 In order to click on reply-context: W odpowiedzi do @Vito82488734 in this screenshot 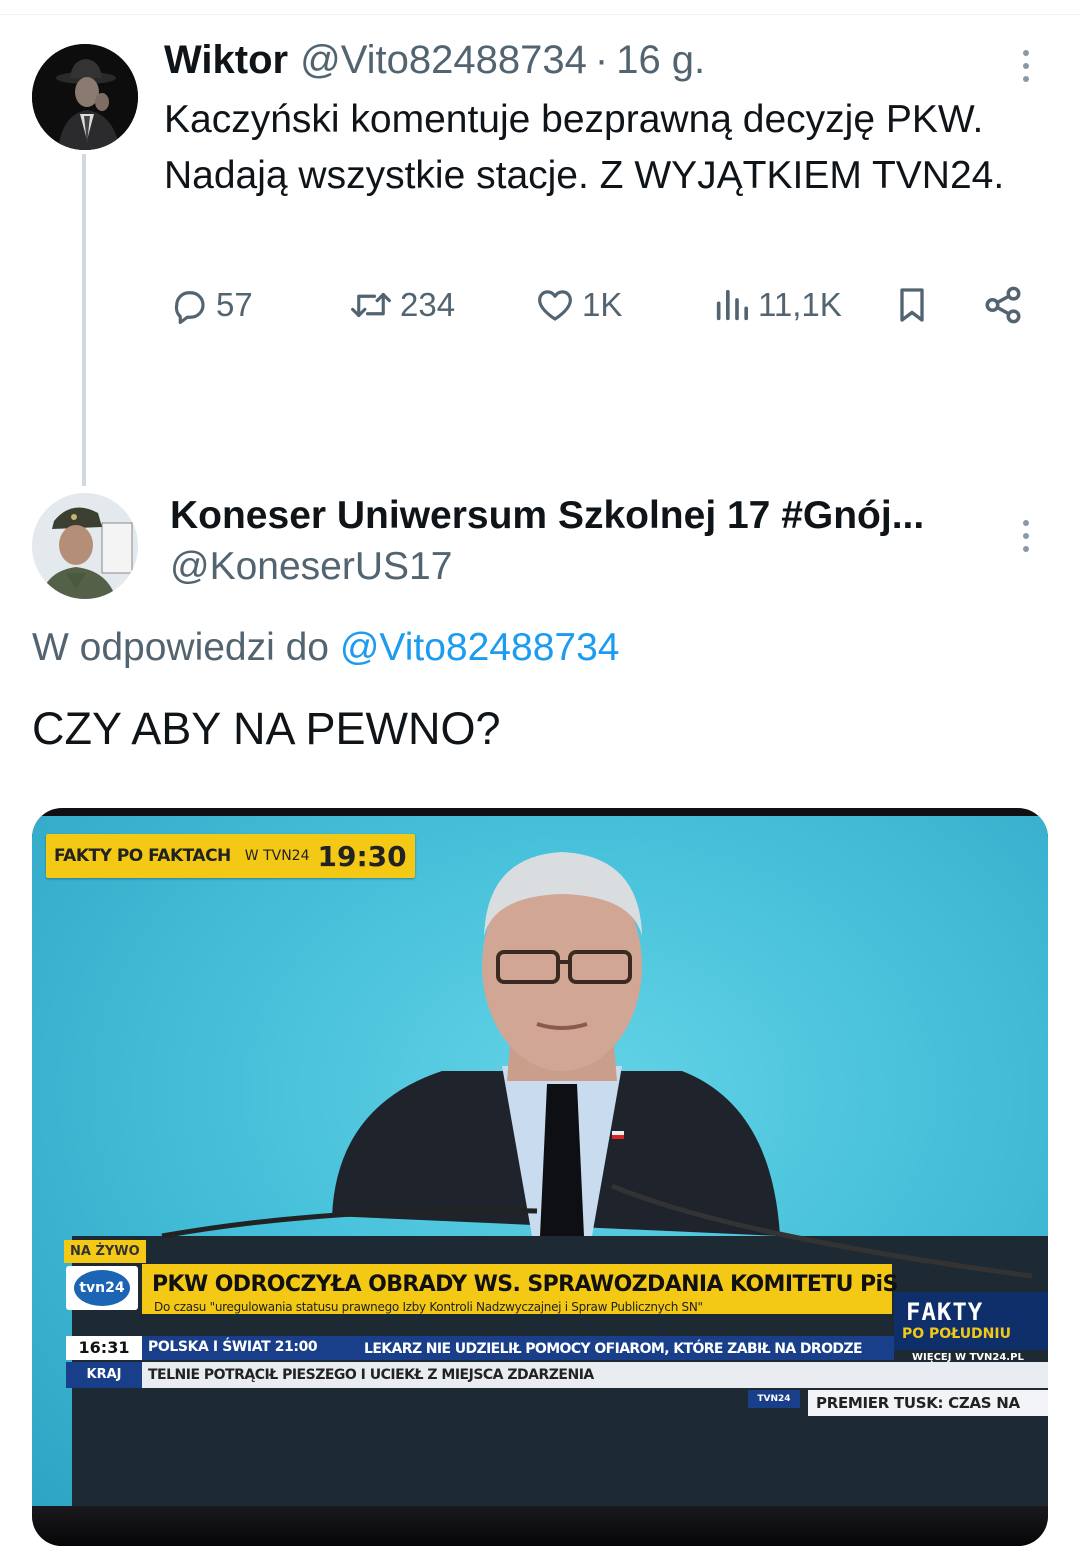, I will do `click(325, 648)`.